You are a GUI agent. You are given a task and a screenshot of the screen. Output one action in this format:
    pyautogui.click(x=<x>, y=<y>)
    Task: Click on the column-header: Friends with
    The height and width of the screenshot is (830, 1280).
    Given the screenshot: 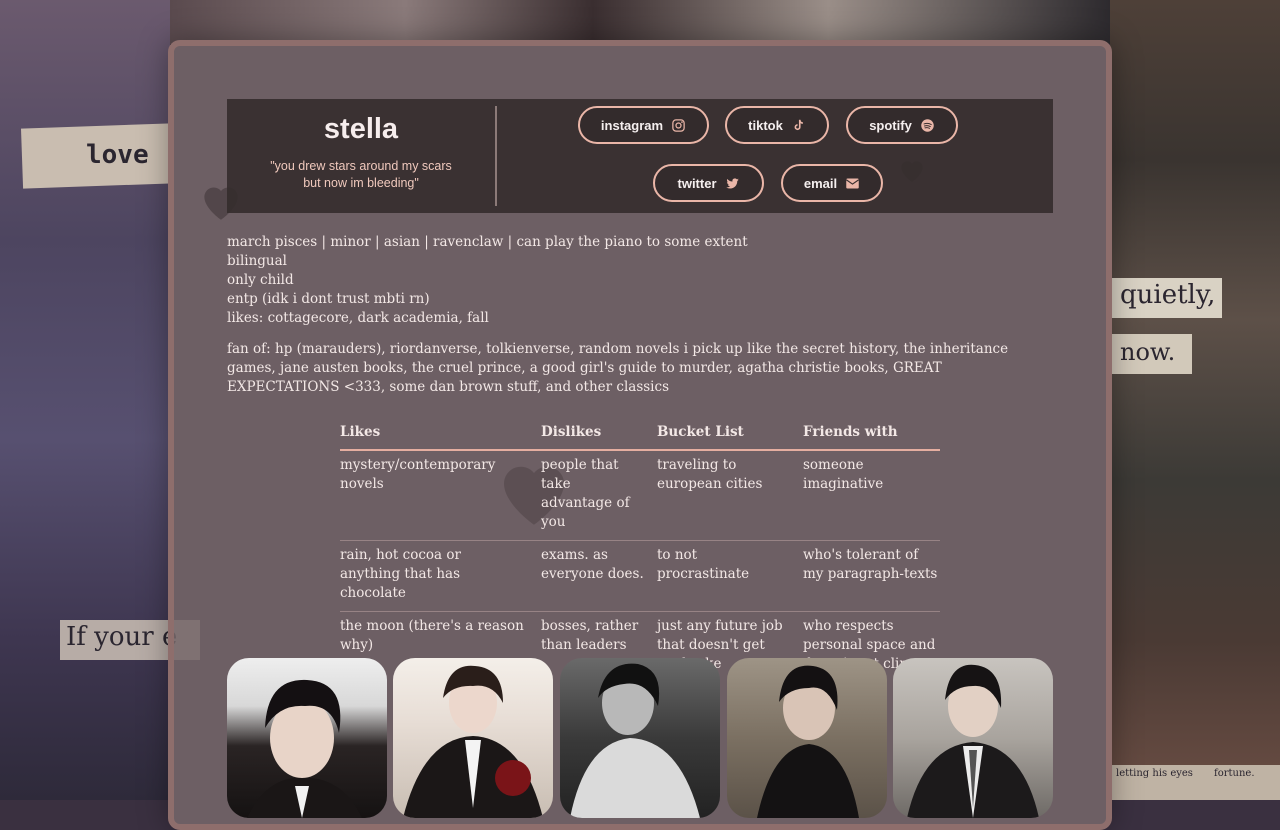 What is the action you would take?
    pyautogui.click(x=871, y=437)
    